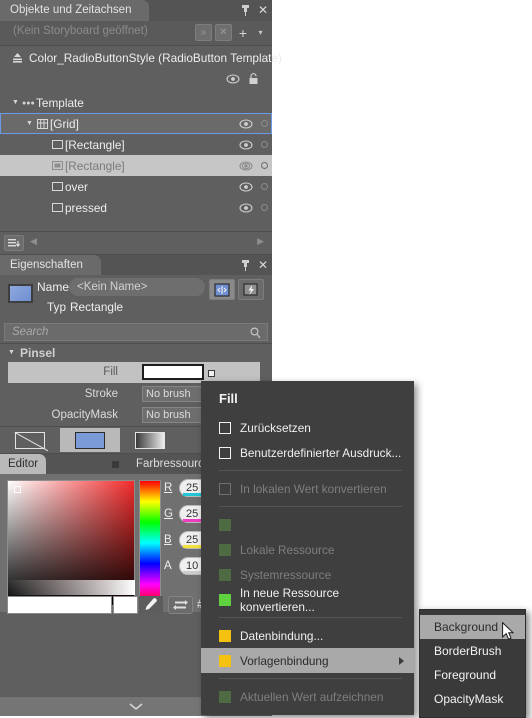 The height and width of the screenshot is (718, 532). Describe the element at coordinates (136, 186) in the screenshot. I see `tree-item-over: over` at that location.